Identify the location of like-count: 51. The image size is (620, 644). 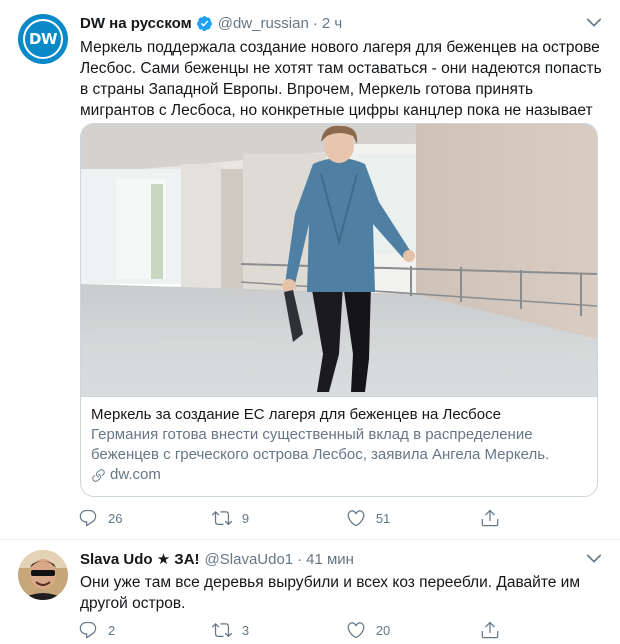
(383, 518).